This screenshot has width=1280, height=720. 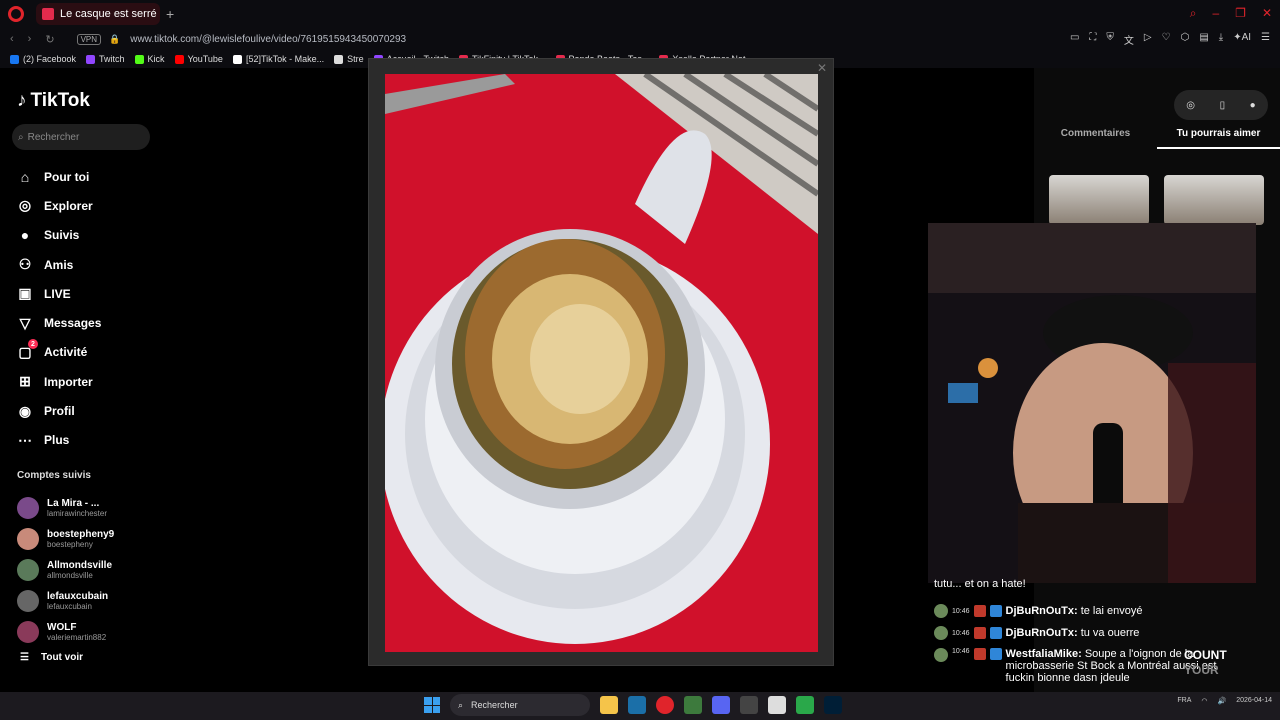 What do you see at coordinates (1184, 700) in the screenshot?
I see `language-indicator: FRA` at bounding box center [1184, 700].